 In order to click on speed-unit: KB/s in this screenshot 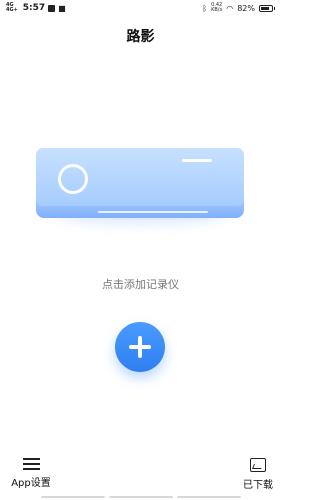, I will do `click(217, 10)`.